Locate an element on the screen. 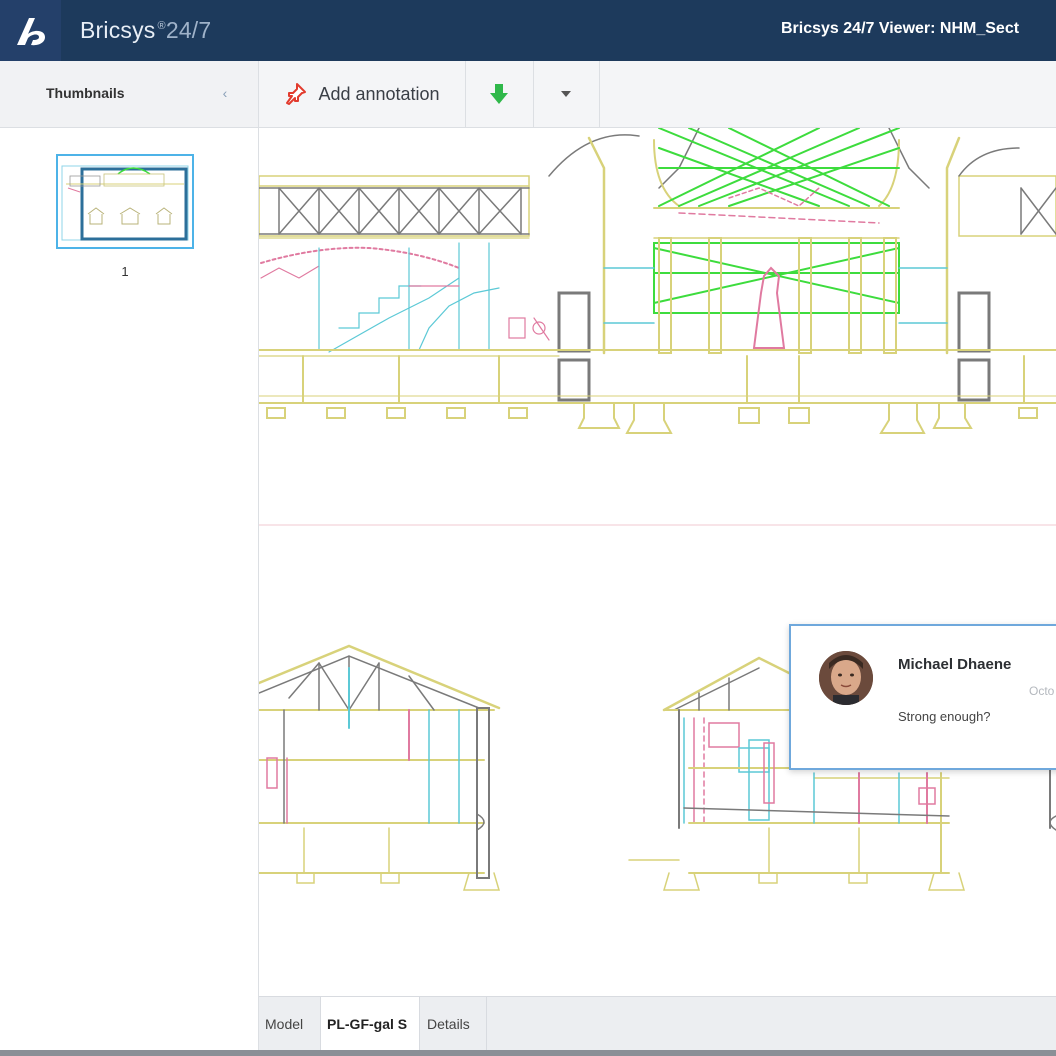  upper-foundation is located at coordinates (657, 391).